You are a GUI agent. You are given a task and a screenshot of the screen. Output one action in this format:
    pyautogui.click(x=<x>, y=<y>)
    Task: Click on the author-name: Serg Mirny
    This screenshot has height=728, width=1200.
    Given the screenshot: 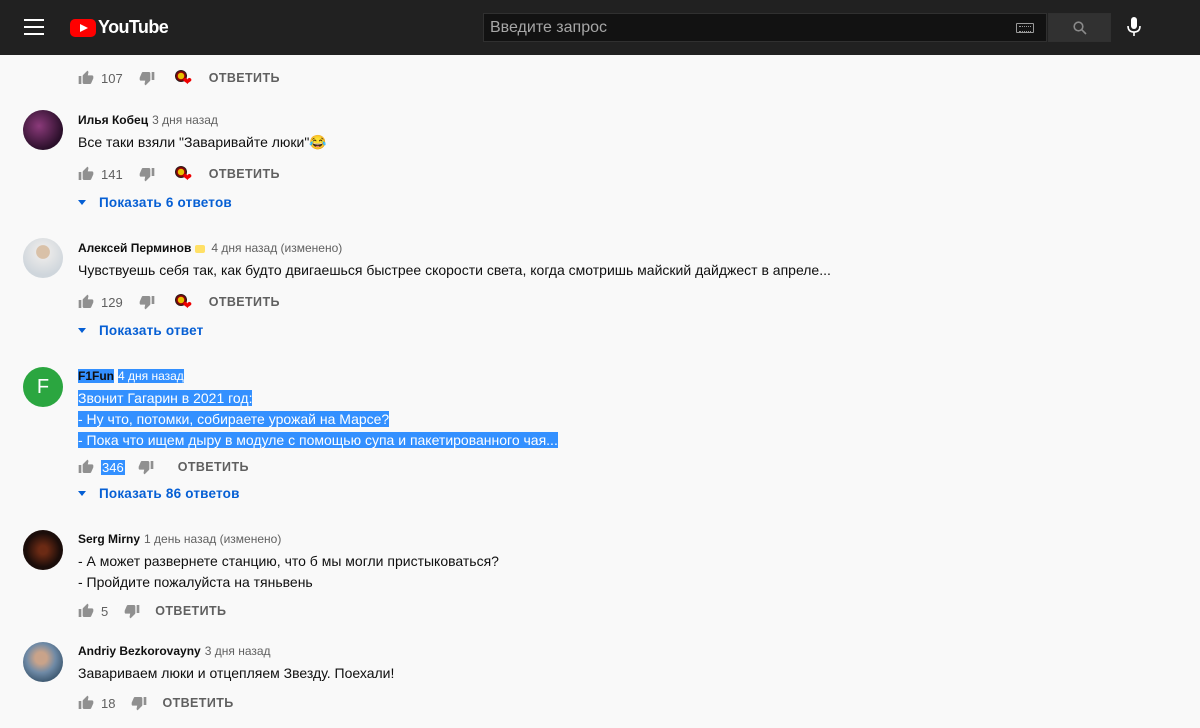 What is the action you would take?
    pyautogui.click(x=109, y=539)
    